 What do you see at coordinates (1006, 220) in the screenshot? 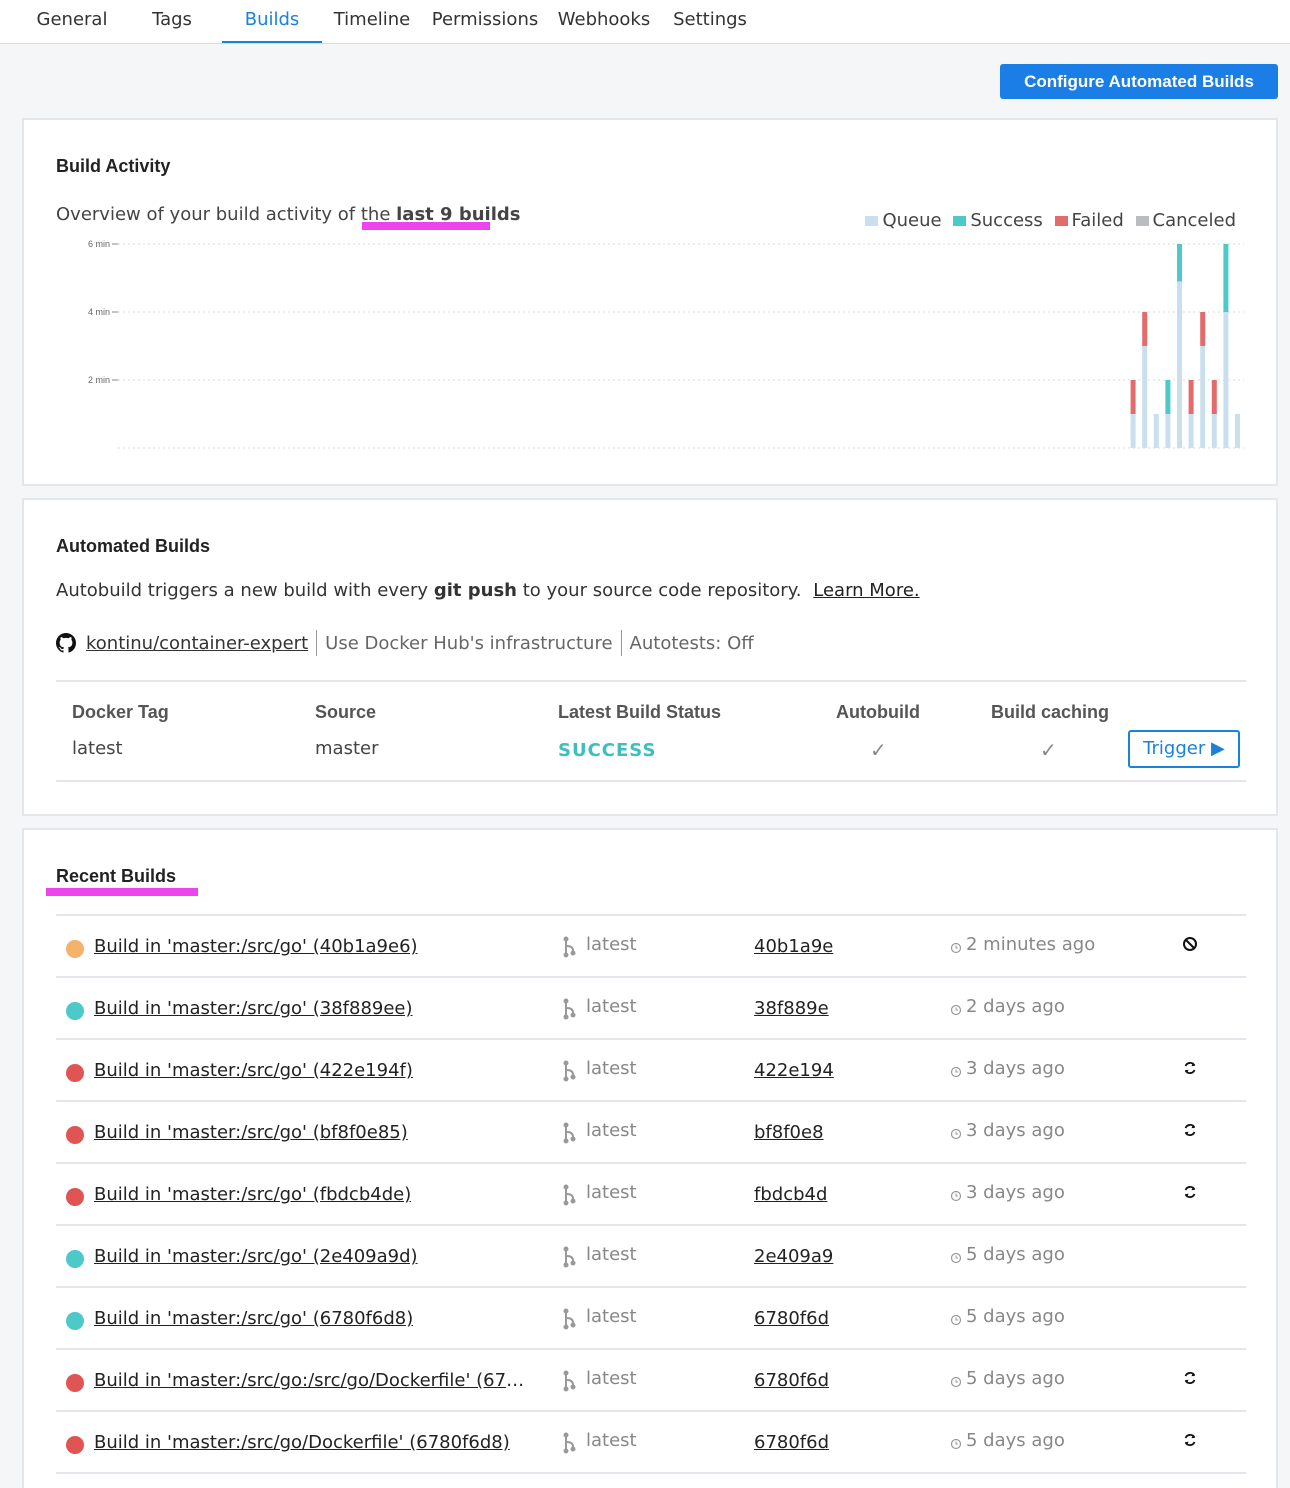
I see `legend-label: Success` at bounding box center [1006, 220].